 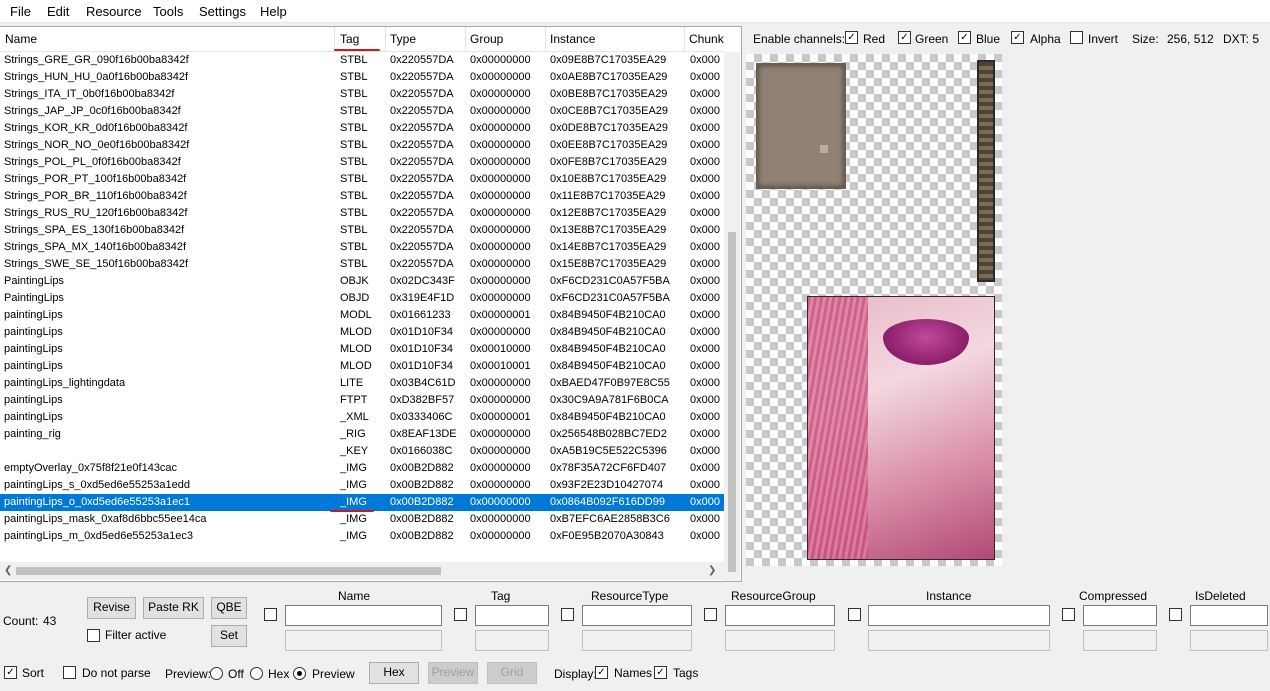 What do you see at coordinates (460, 614) in the screenshot?
I see `filter-tag-checkbox` at bounding box center [460, 614].